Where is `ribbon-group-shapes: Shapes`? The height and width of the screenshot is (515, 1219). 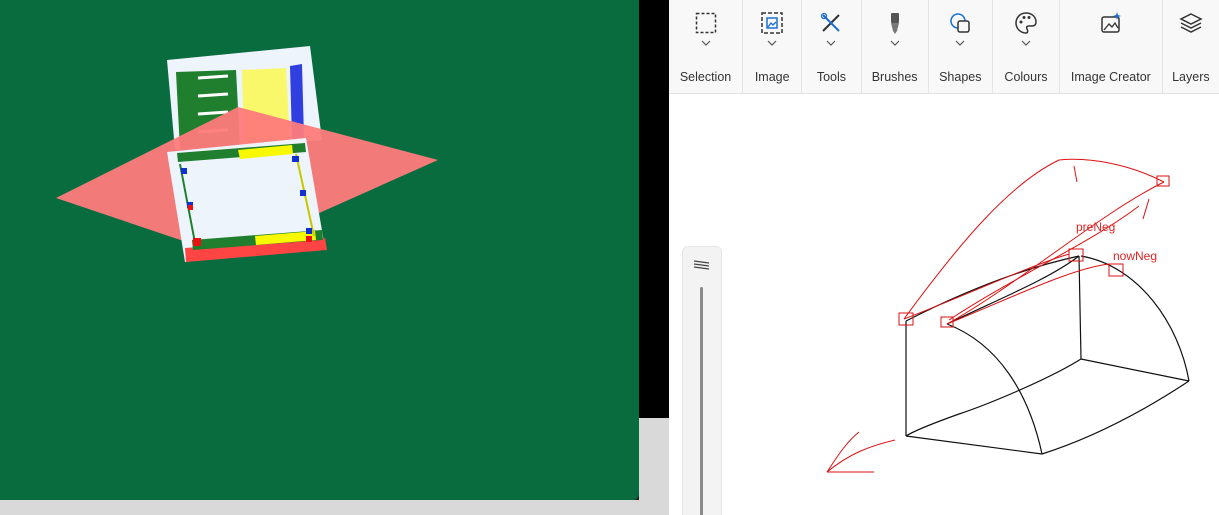
ribbon-group-shapes: Shapes is located at coordinates (961, 46).